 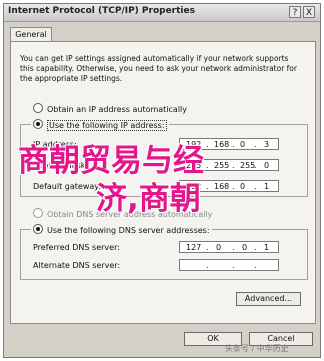 What do you see at coordinates (107, 125) in the screenshot?
I see `ip-manual-label: Use the following IP address:` at bounding box center [107, 125].